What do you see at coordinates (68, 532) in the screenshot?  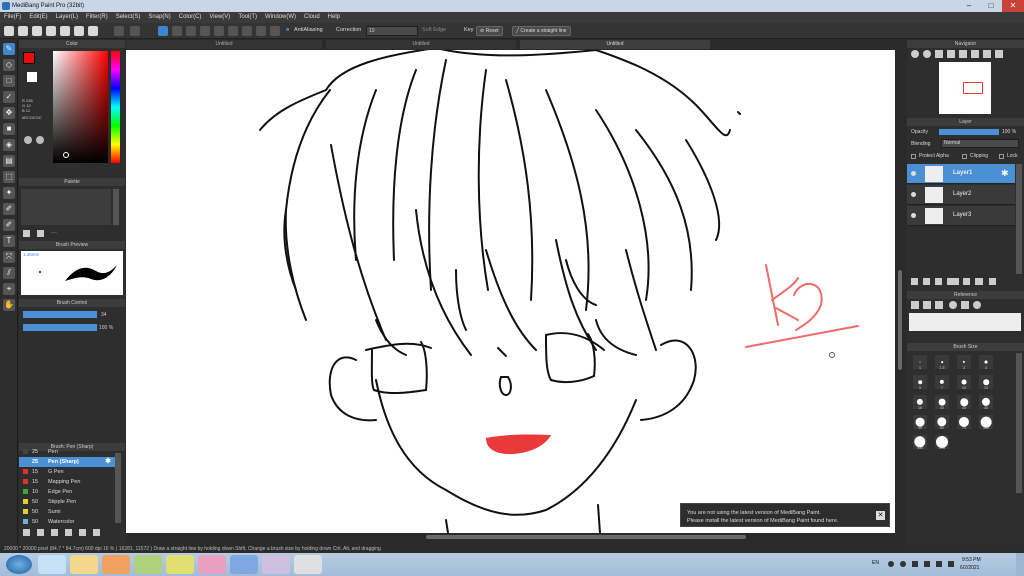 I see `brush-settings-icon` at bounding box center [68, 532].